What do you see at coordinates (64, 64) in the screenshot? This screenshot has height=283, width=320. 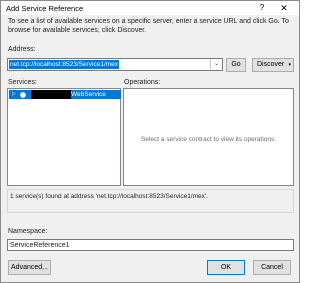 I see `address-input-value: net.tcp://localhost:8523/Service1/mex` at bounding box center [64, 64].